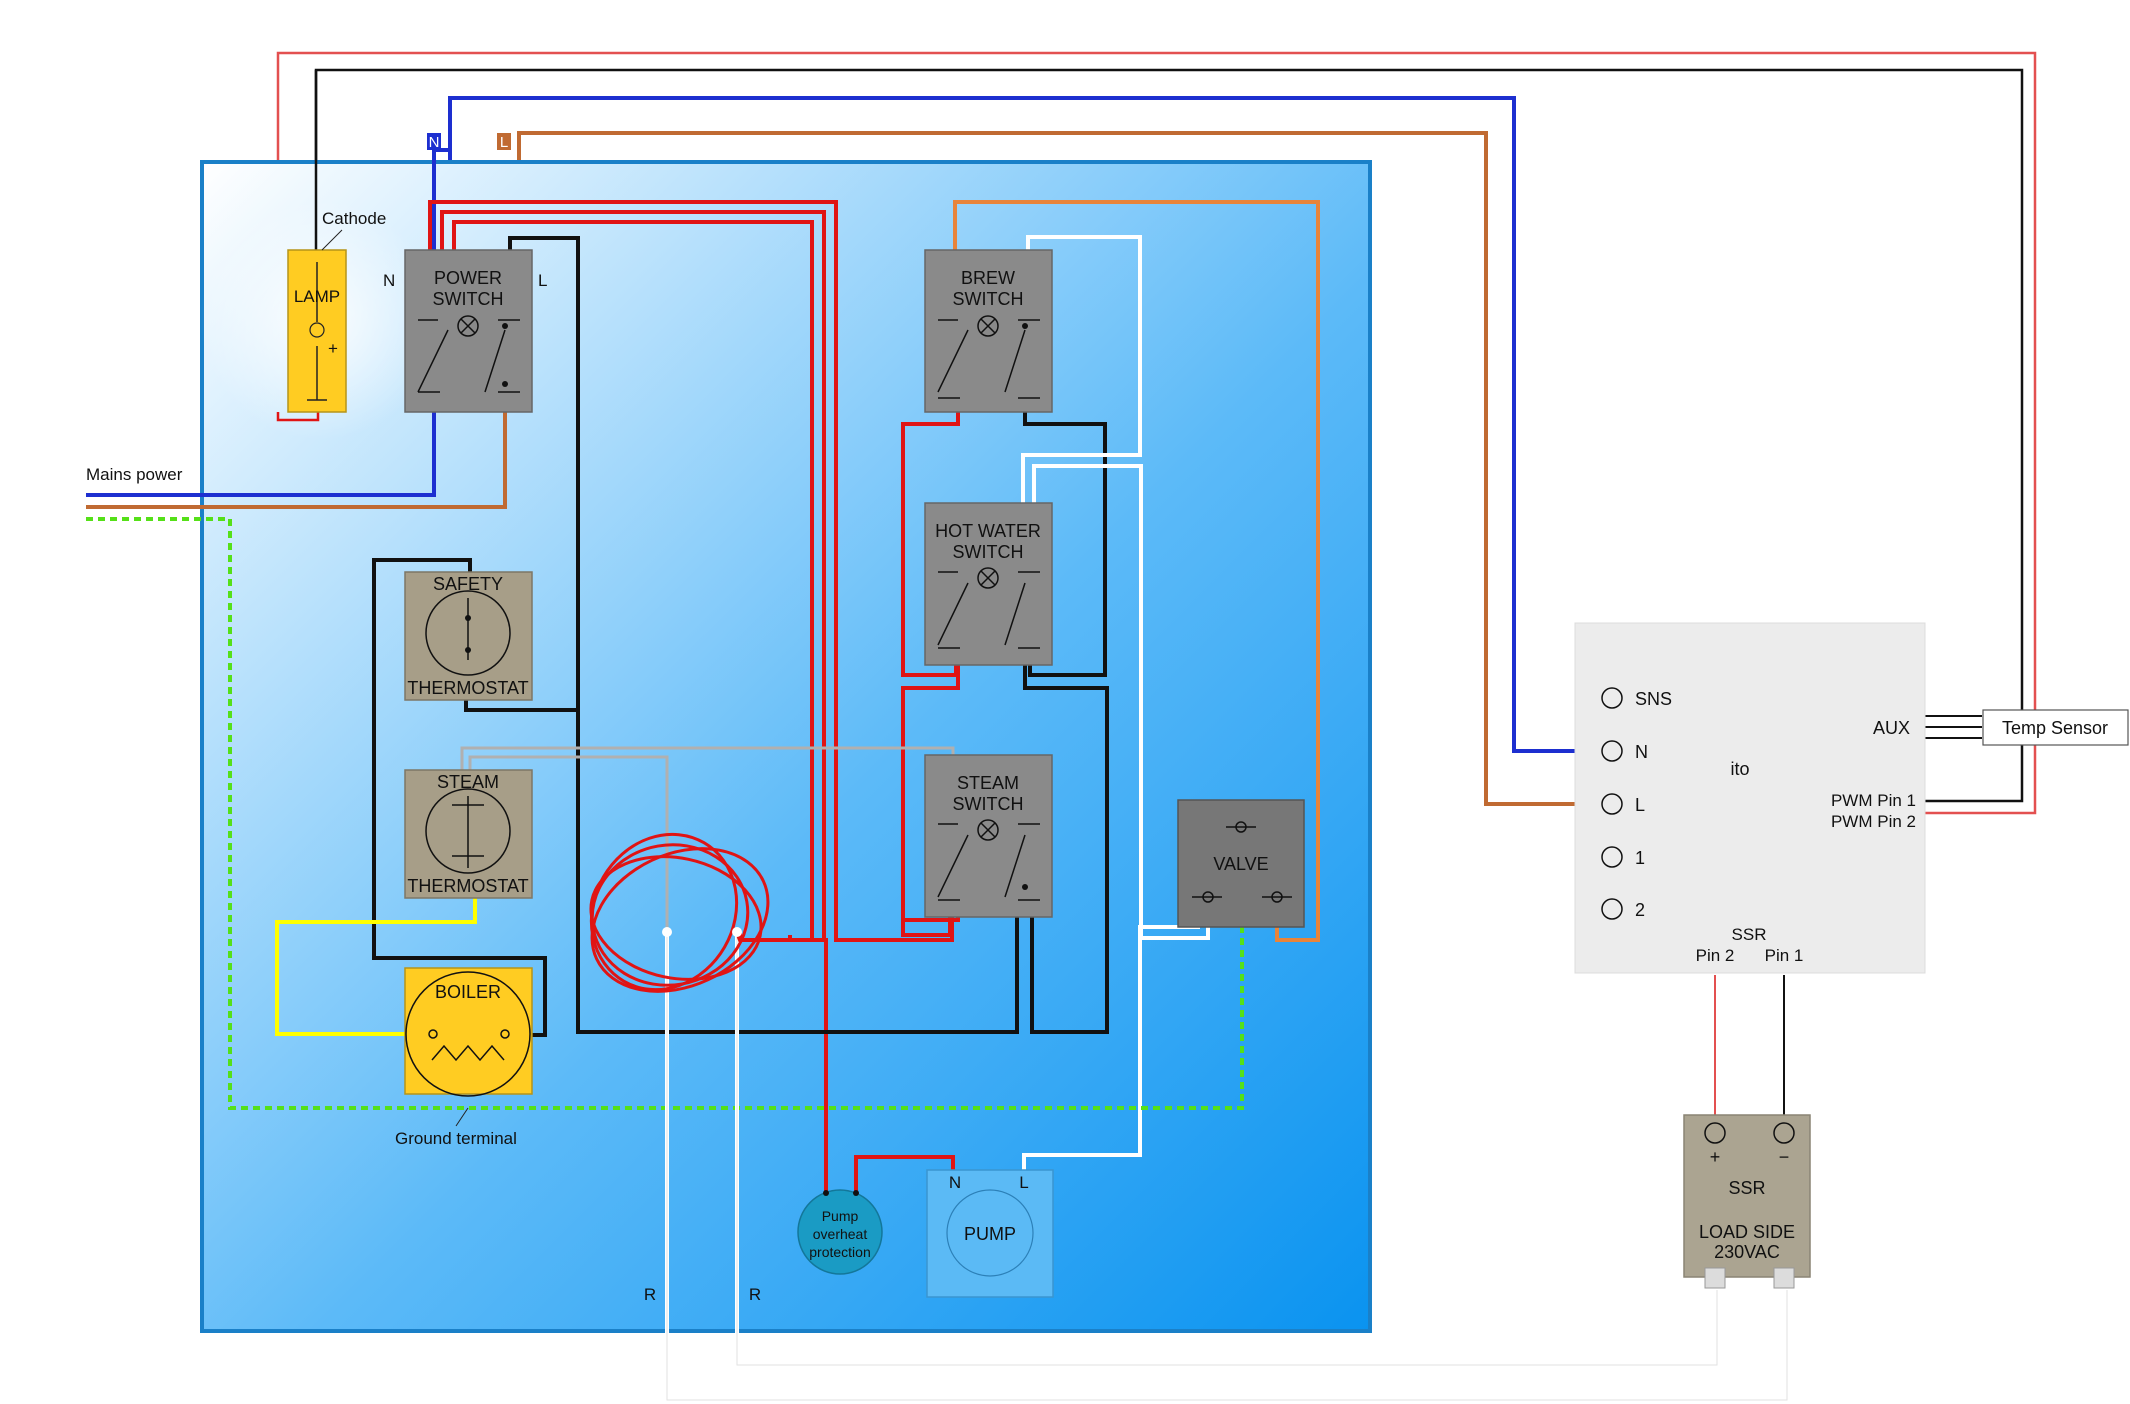 This screenshot has height=1404, width=2130. What do you see at coordinates (988, 783) in the screenshot?
I see `steam-switch-line1: STEAM` at bounding box center [988, 783].